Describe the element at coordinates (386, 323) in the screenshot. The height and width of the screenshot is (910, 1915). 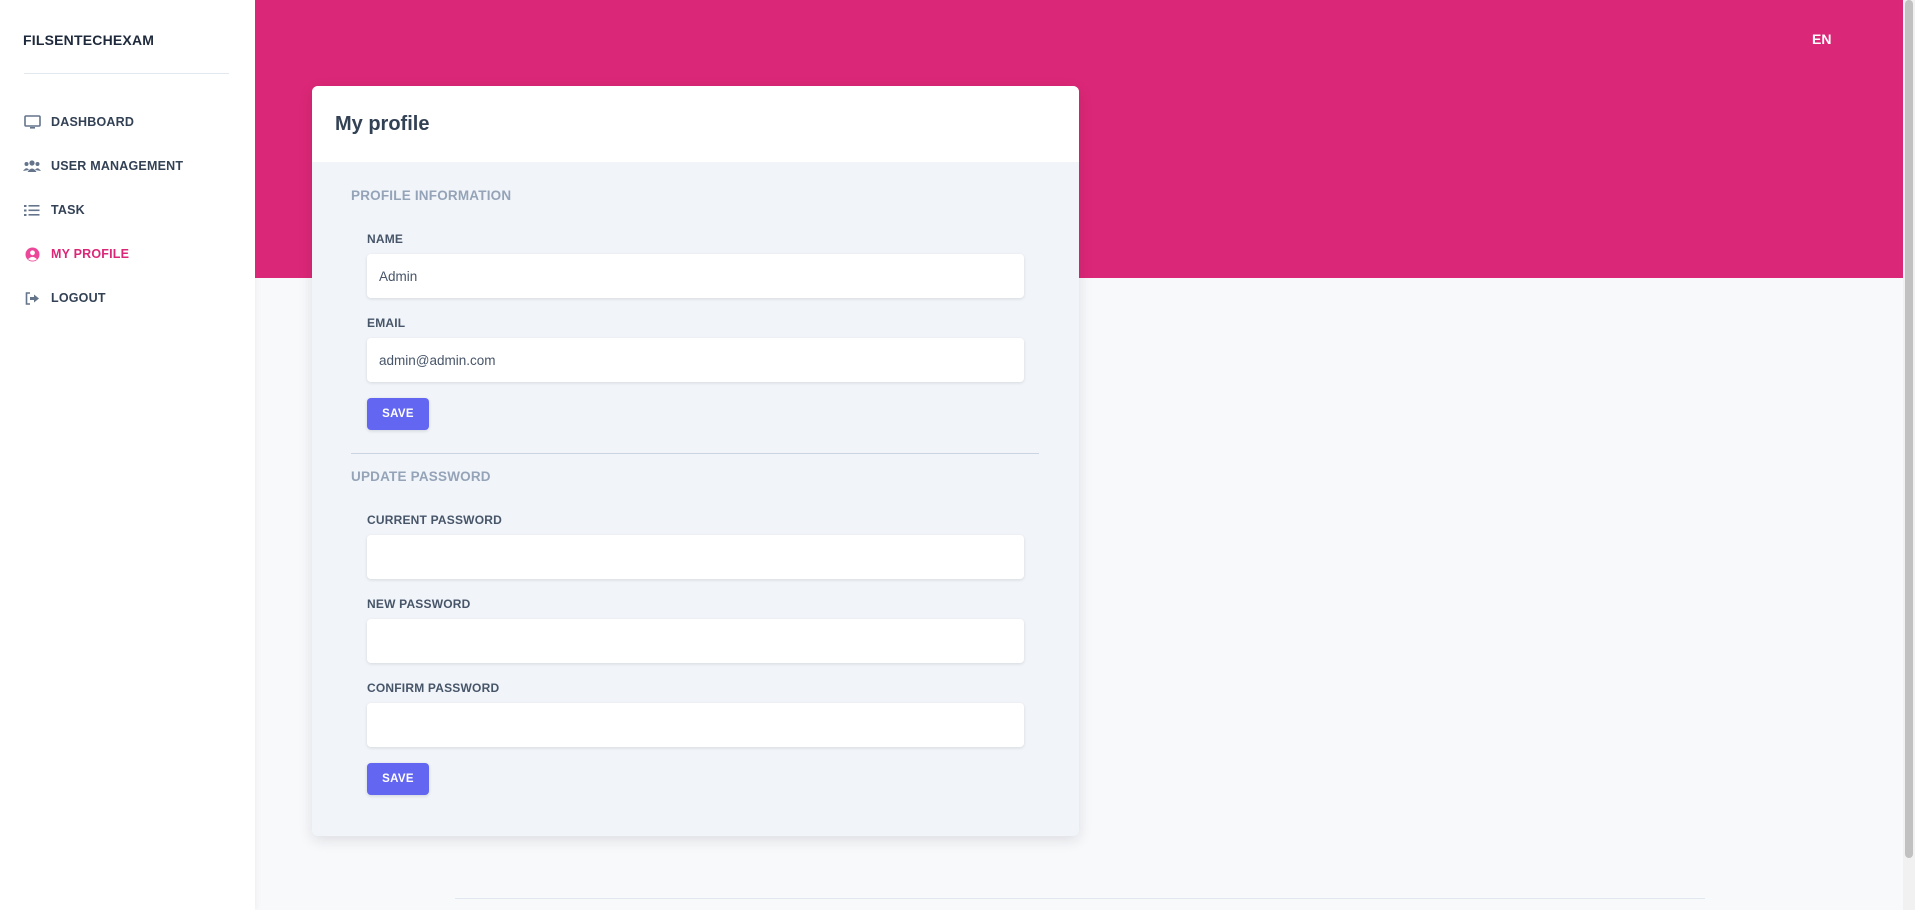
I see `email-label: EMAIL` at that location.